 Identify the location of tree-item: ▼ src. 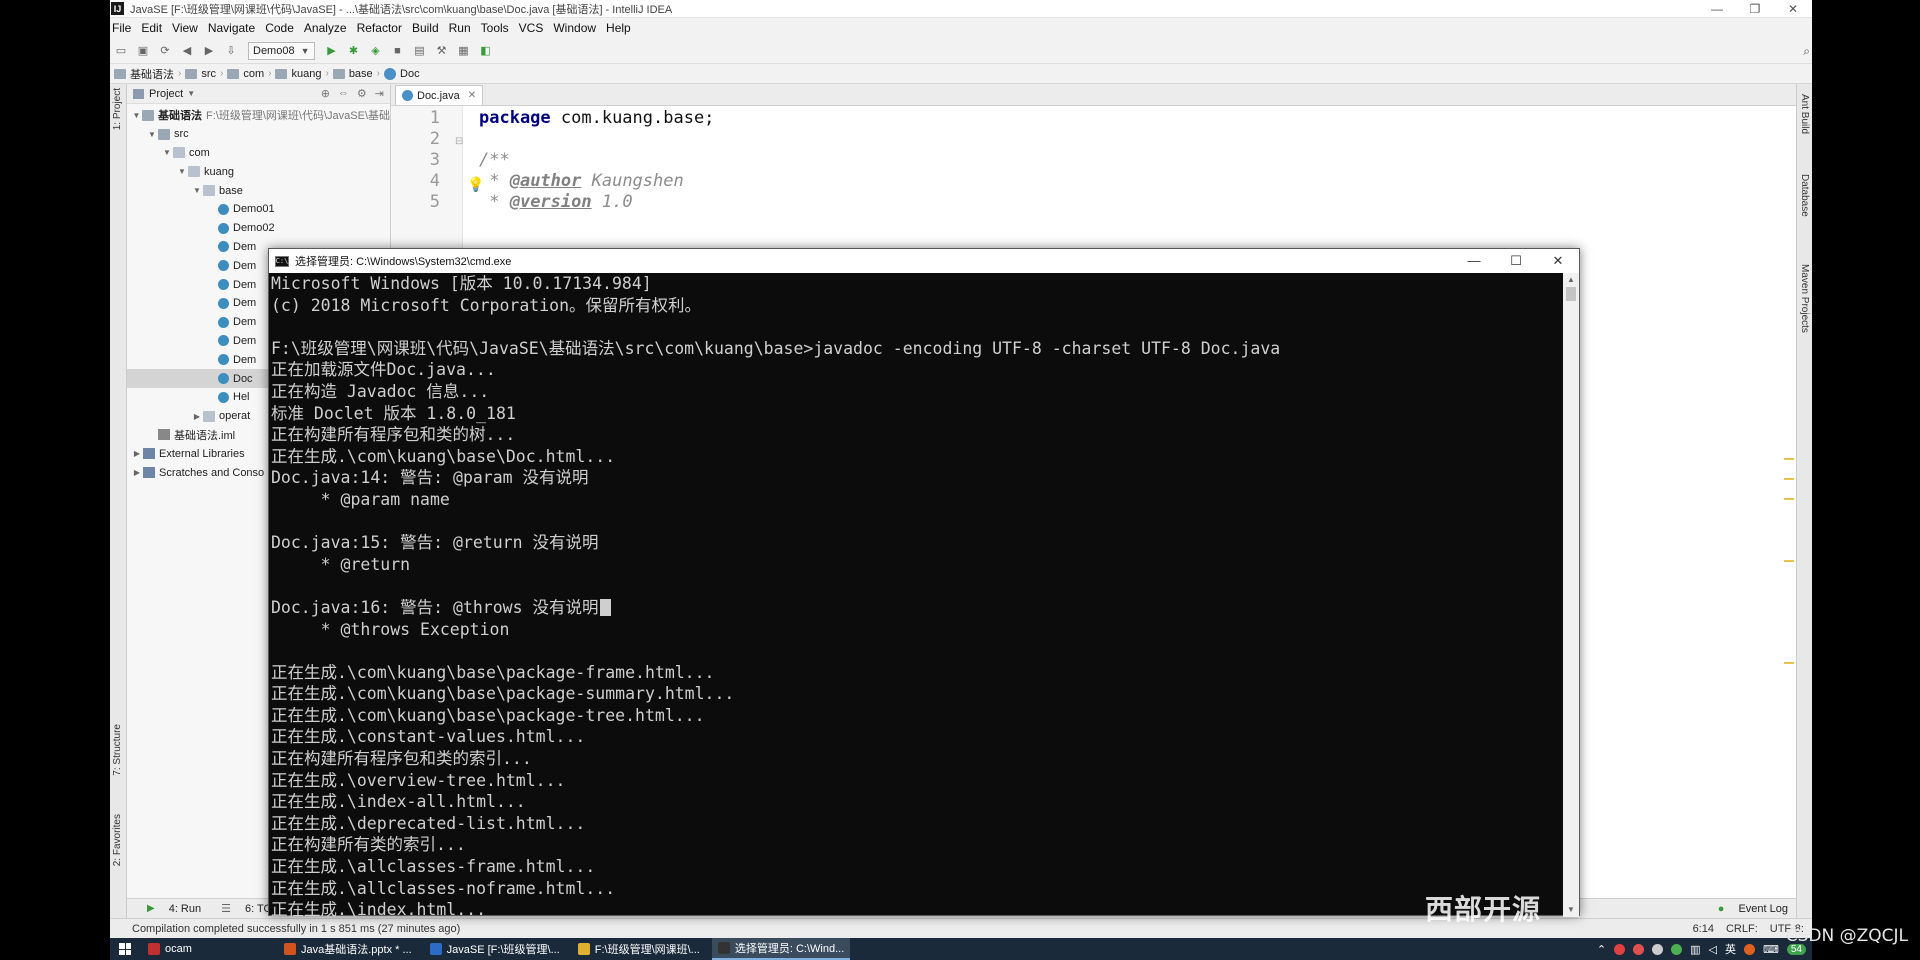
(258, 134).